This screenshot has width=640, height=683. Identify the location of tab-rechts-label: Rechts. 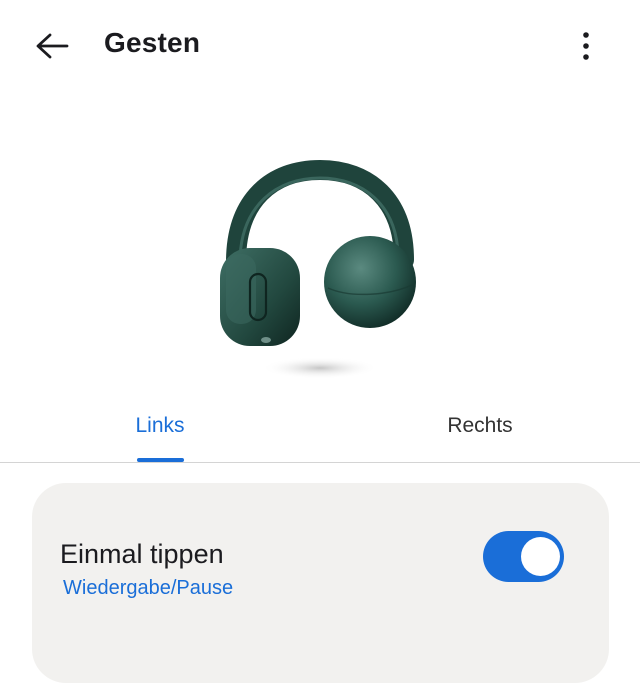
(480, 425).